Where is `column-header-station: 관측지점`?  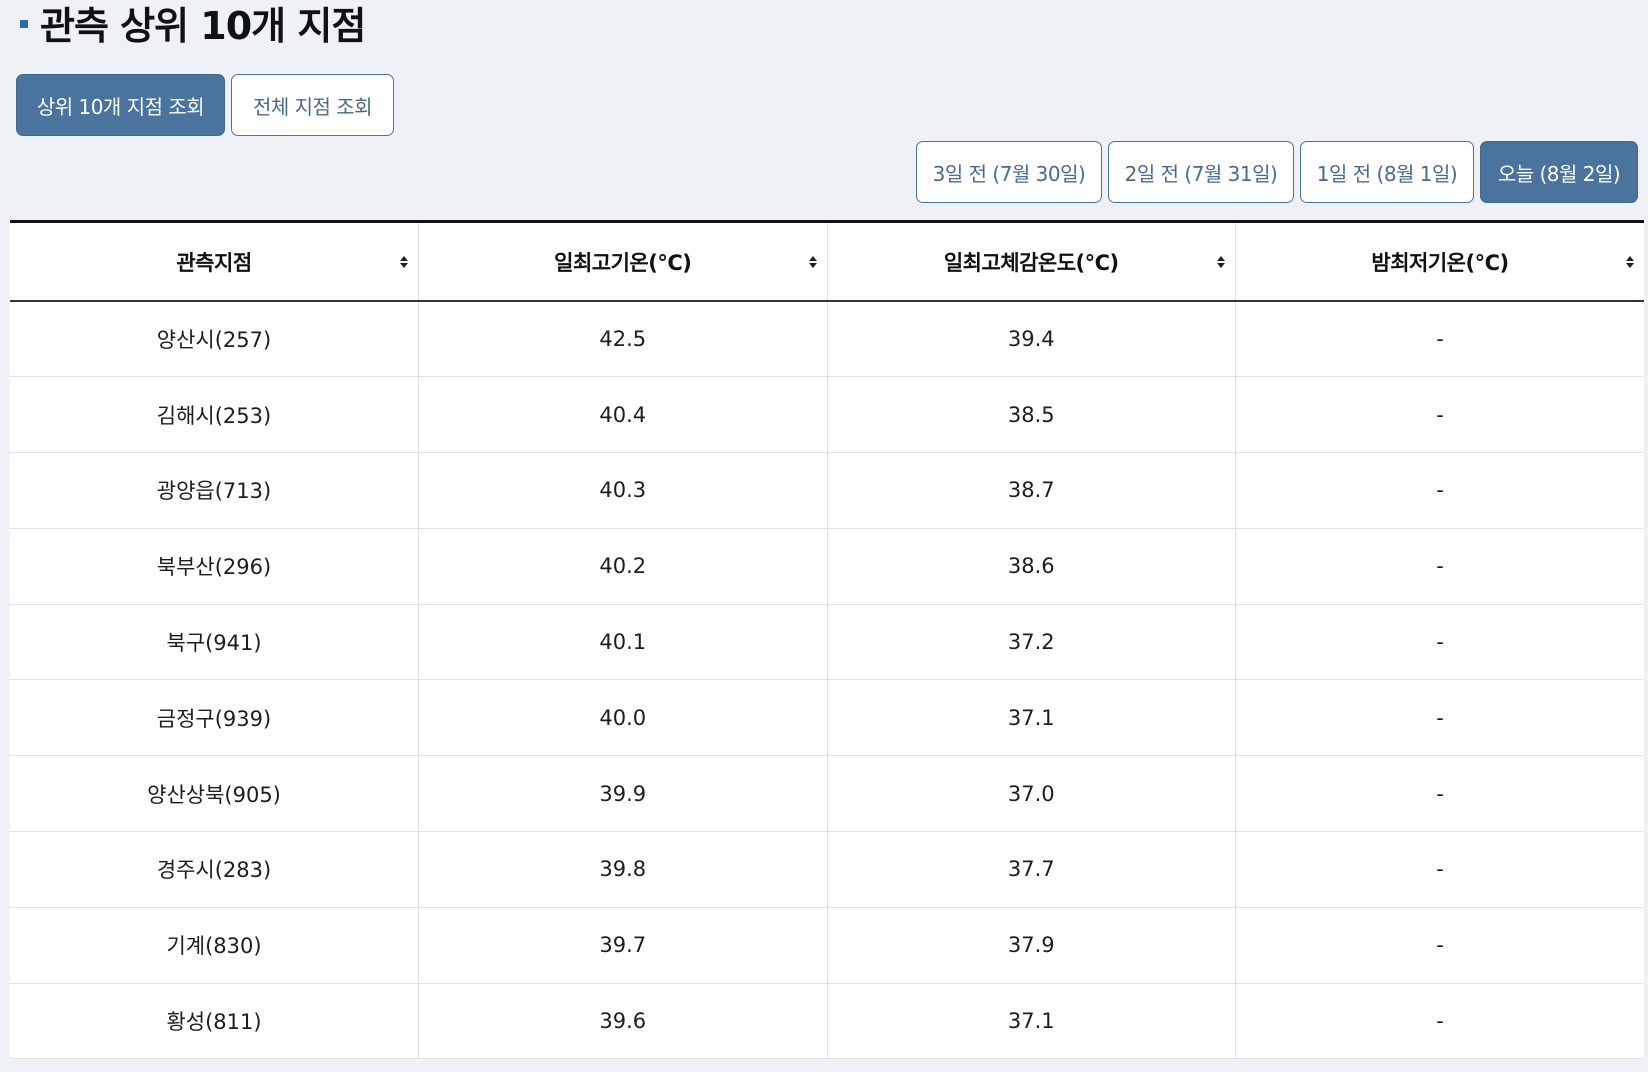 column-header-station: 관측지점 is located at coordinates (214, 262).